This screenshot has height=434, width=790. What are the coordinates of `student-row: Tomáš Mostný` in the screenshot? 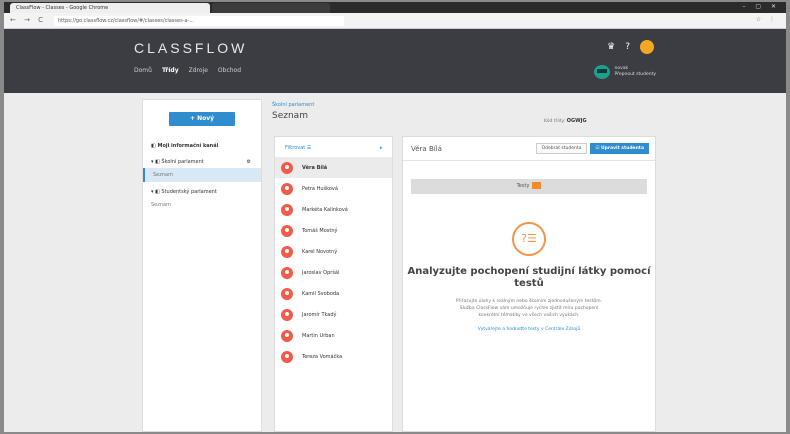 It's located at (333, 230).